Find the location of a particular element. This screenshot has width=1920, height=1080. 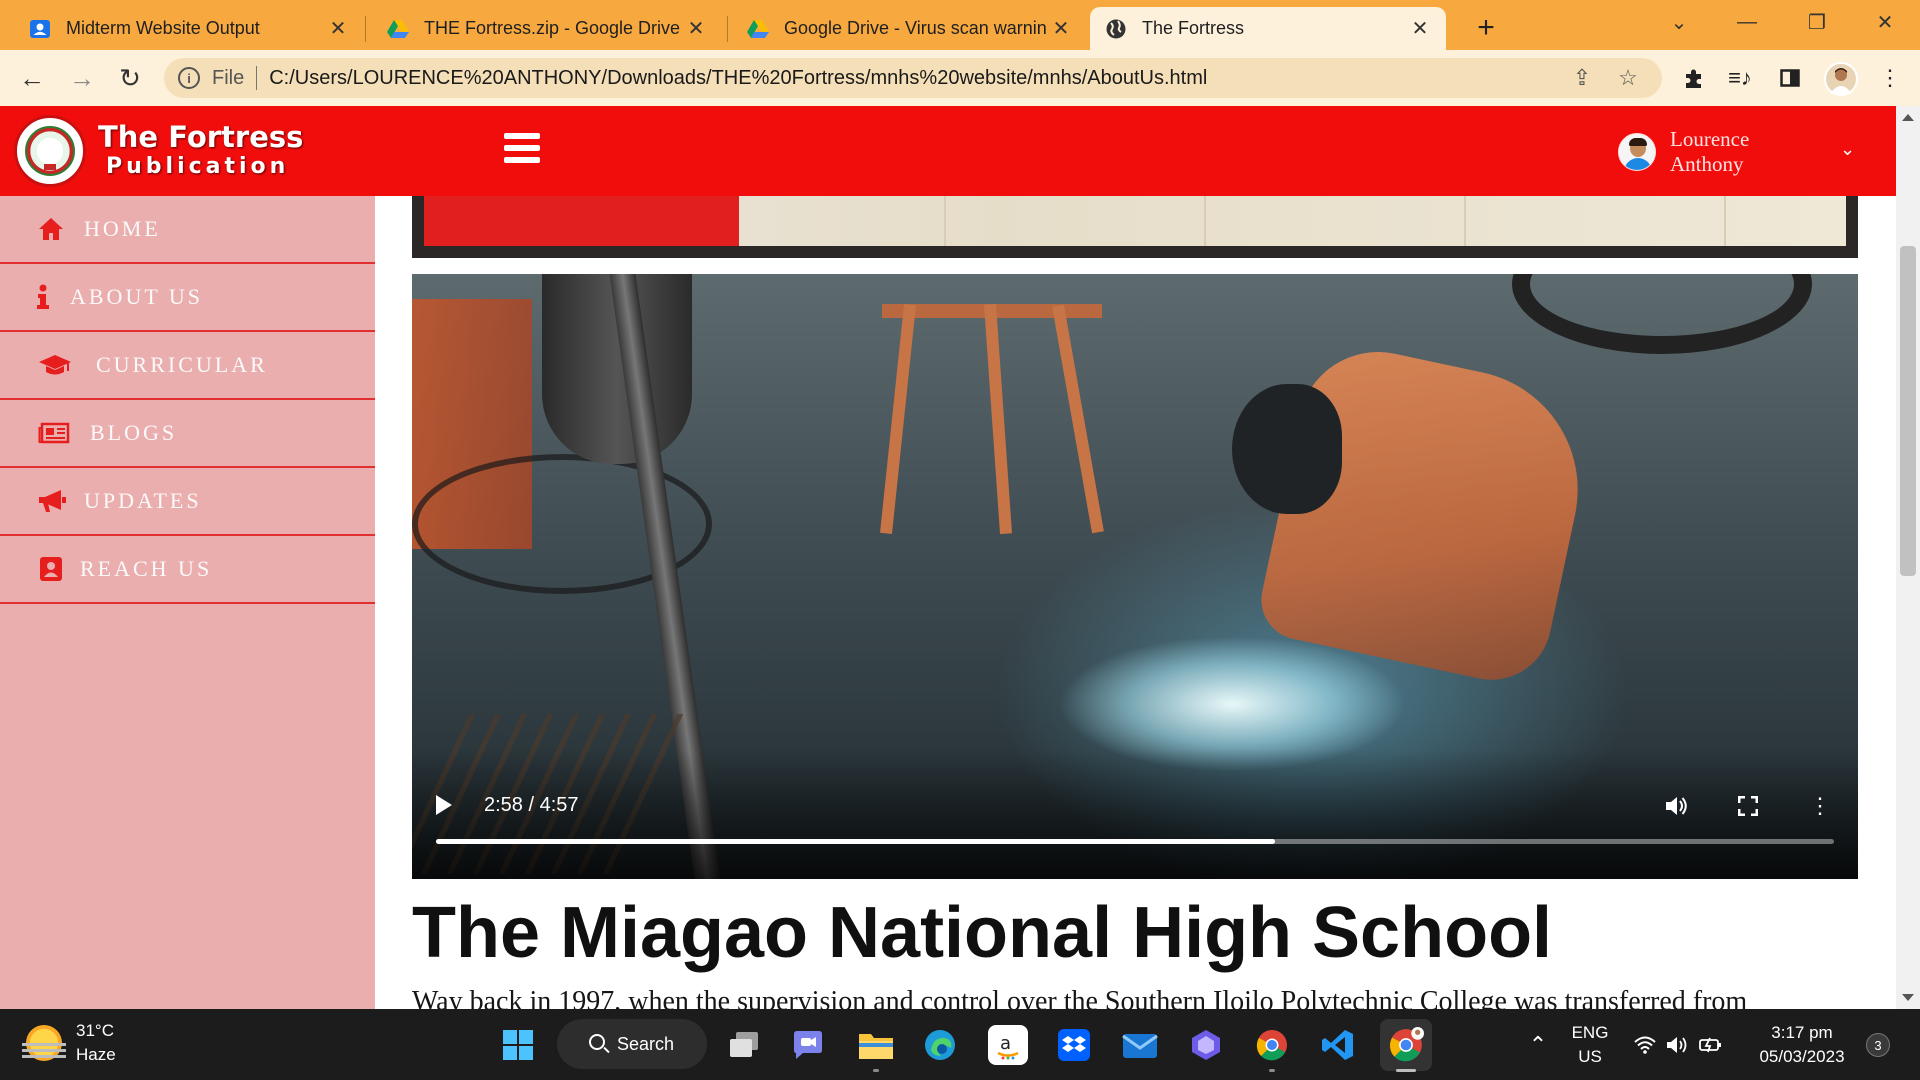

file-explorer-icon is located at coordinates (876, 1045).